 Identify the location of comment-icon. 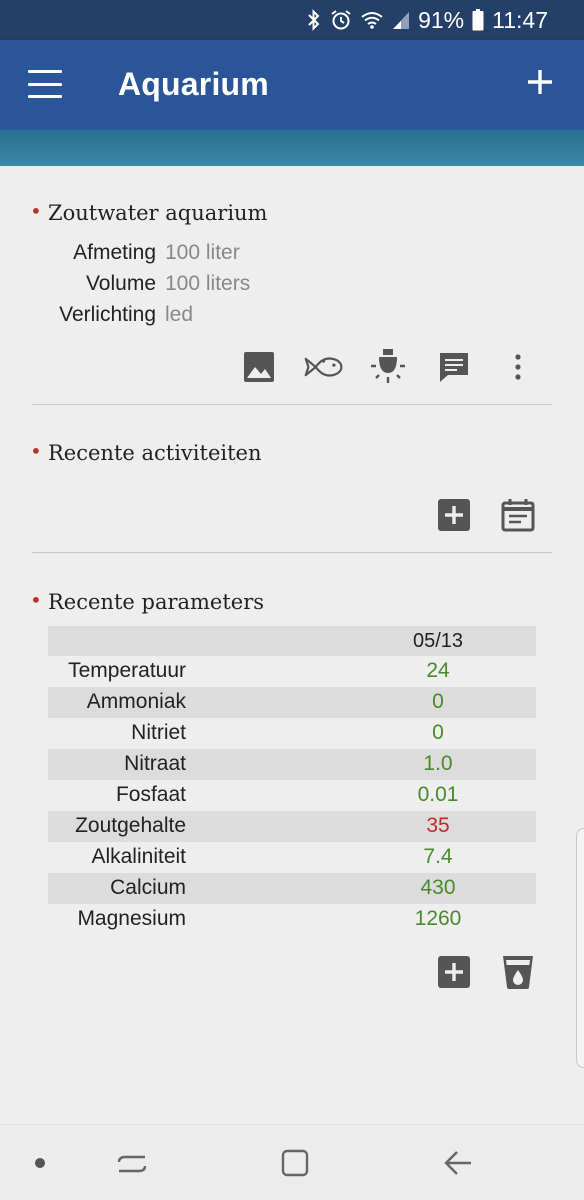
(454, 367).